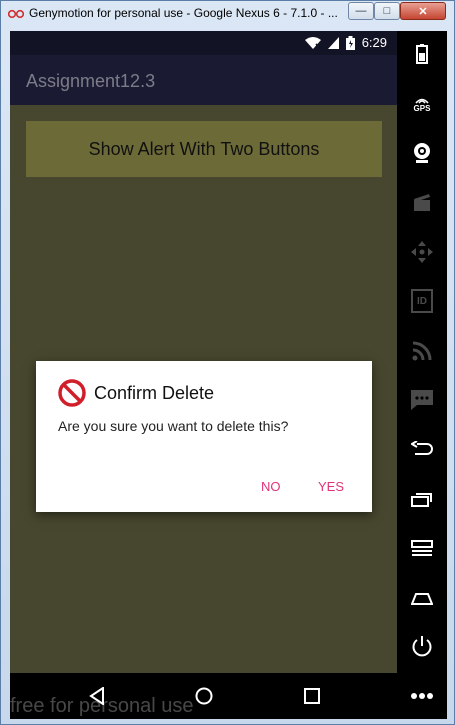  What do you see at coordinates (154, 392) in the screenshot?
I see `dialog-title: Confirm Delete` at bounding box center [154, 392].